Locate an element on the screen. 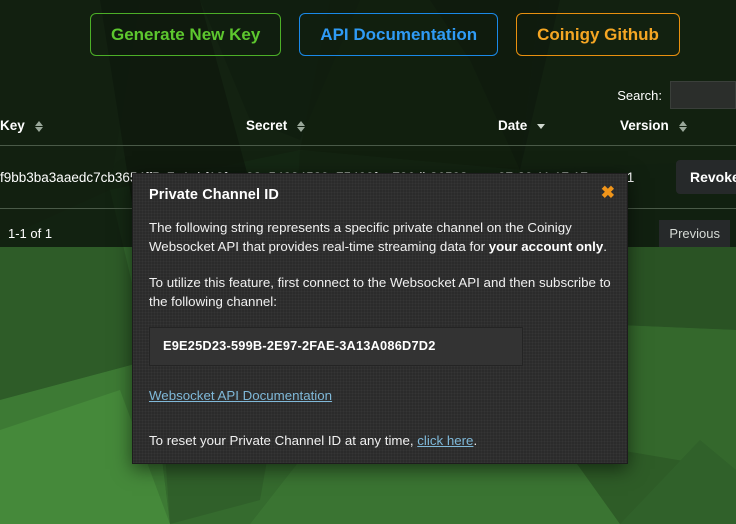  table-header-row: Key Secret Date Version is located at coordinates (368, 132).